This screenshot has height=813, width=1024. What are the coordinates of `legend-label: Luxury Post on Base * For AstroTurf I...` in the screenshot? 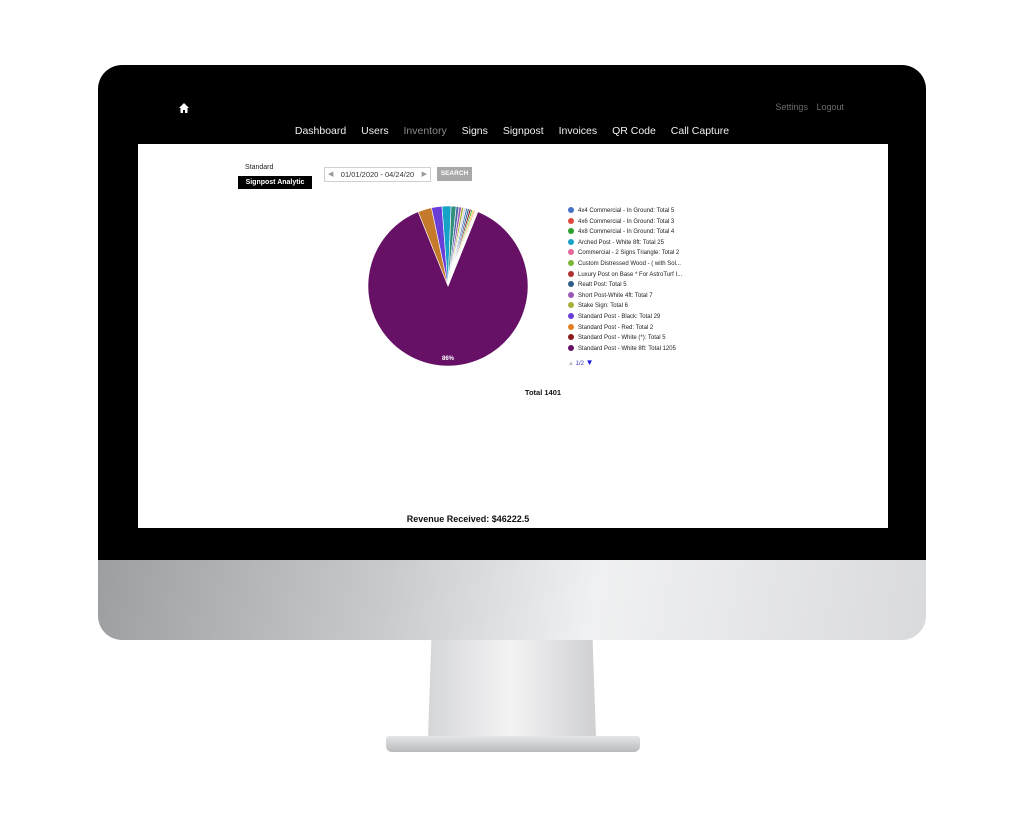 It's located at (630, 274).